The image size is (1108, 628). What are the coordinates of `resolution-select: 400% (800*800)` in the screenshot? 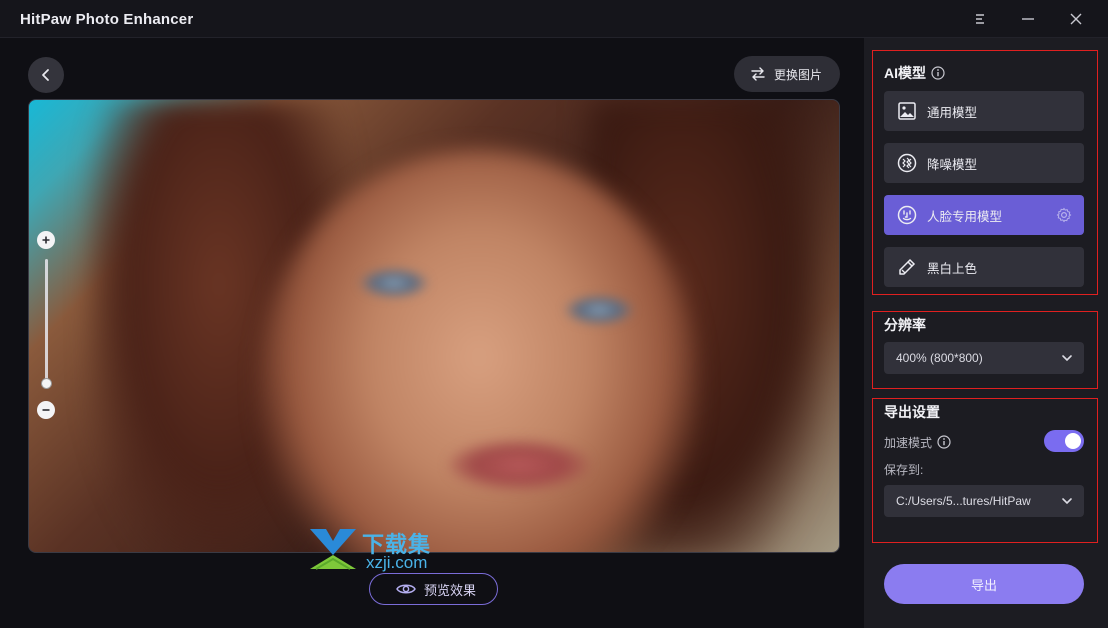 It's located at (984, 358).